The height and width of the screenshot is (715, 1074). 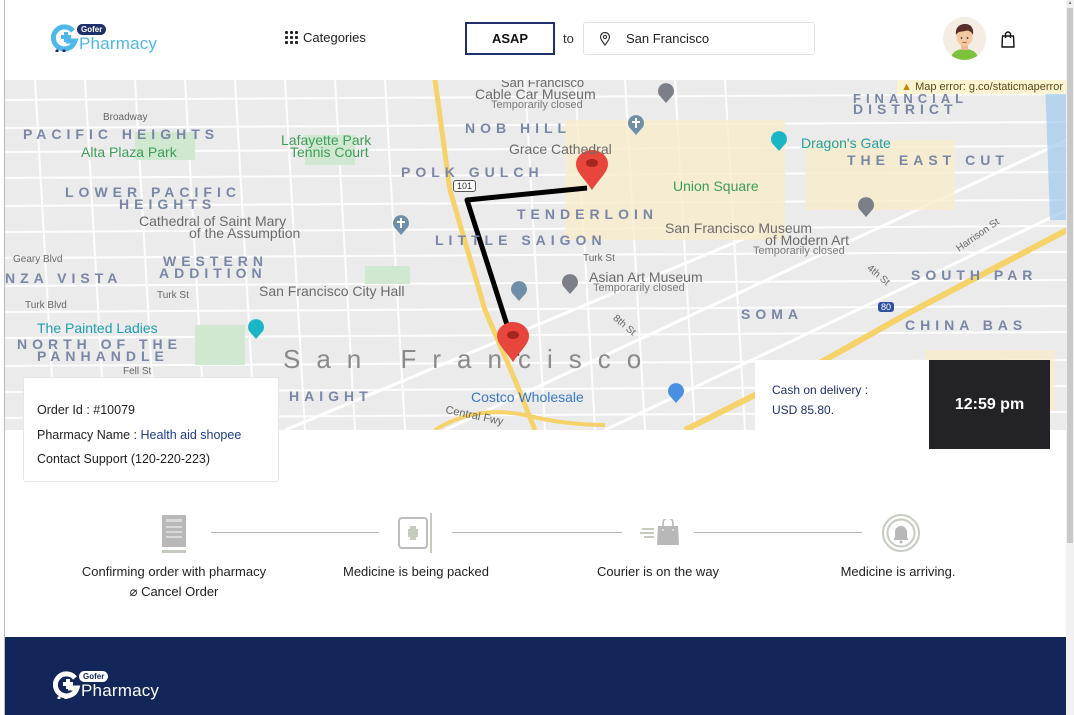 What do you see at coordinates (772, 314) in the screenshot?
I see `map-label: SOMA` at bounding box center [772, 314].